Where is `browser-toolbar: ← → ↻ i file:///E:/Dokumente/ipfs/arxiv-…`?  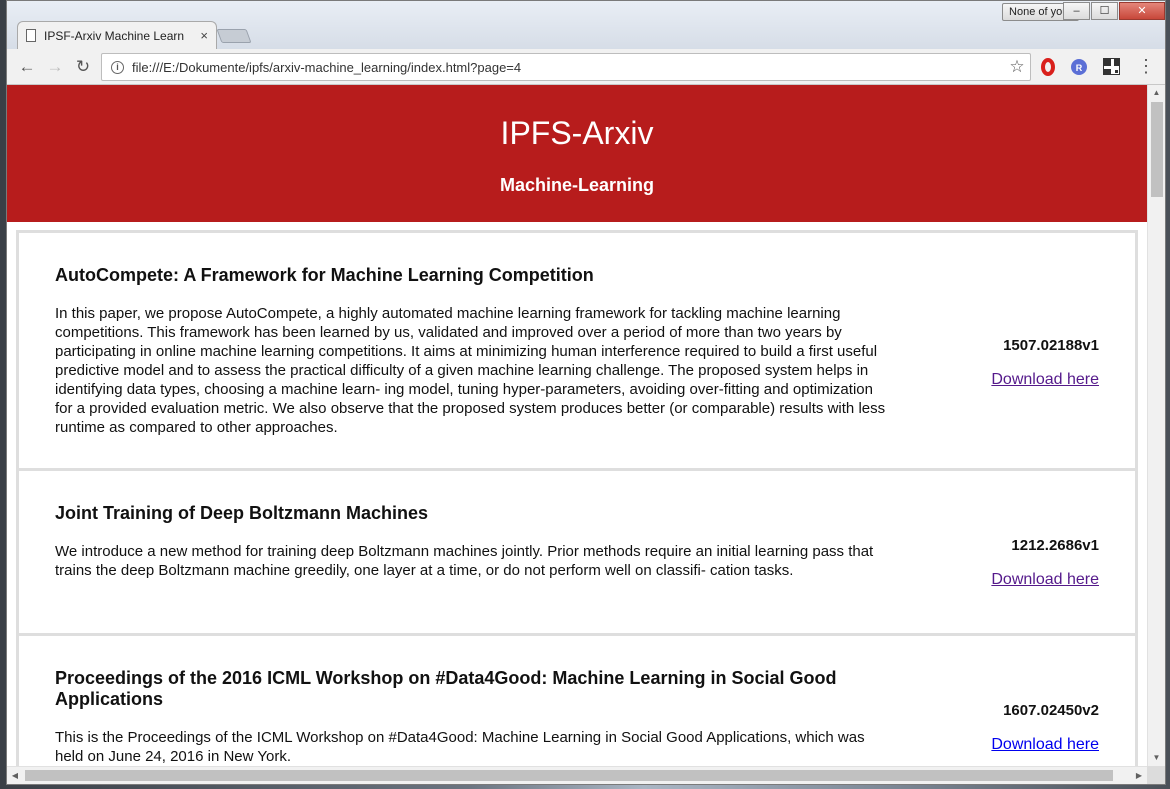 browser-toolbar: ← → ↻ i file:///E:/Dokumente/ipfs/arxiv-… is located at coordinates (586, 67).